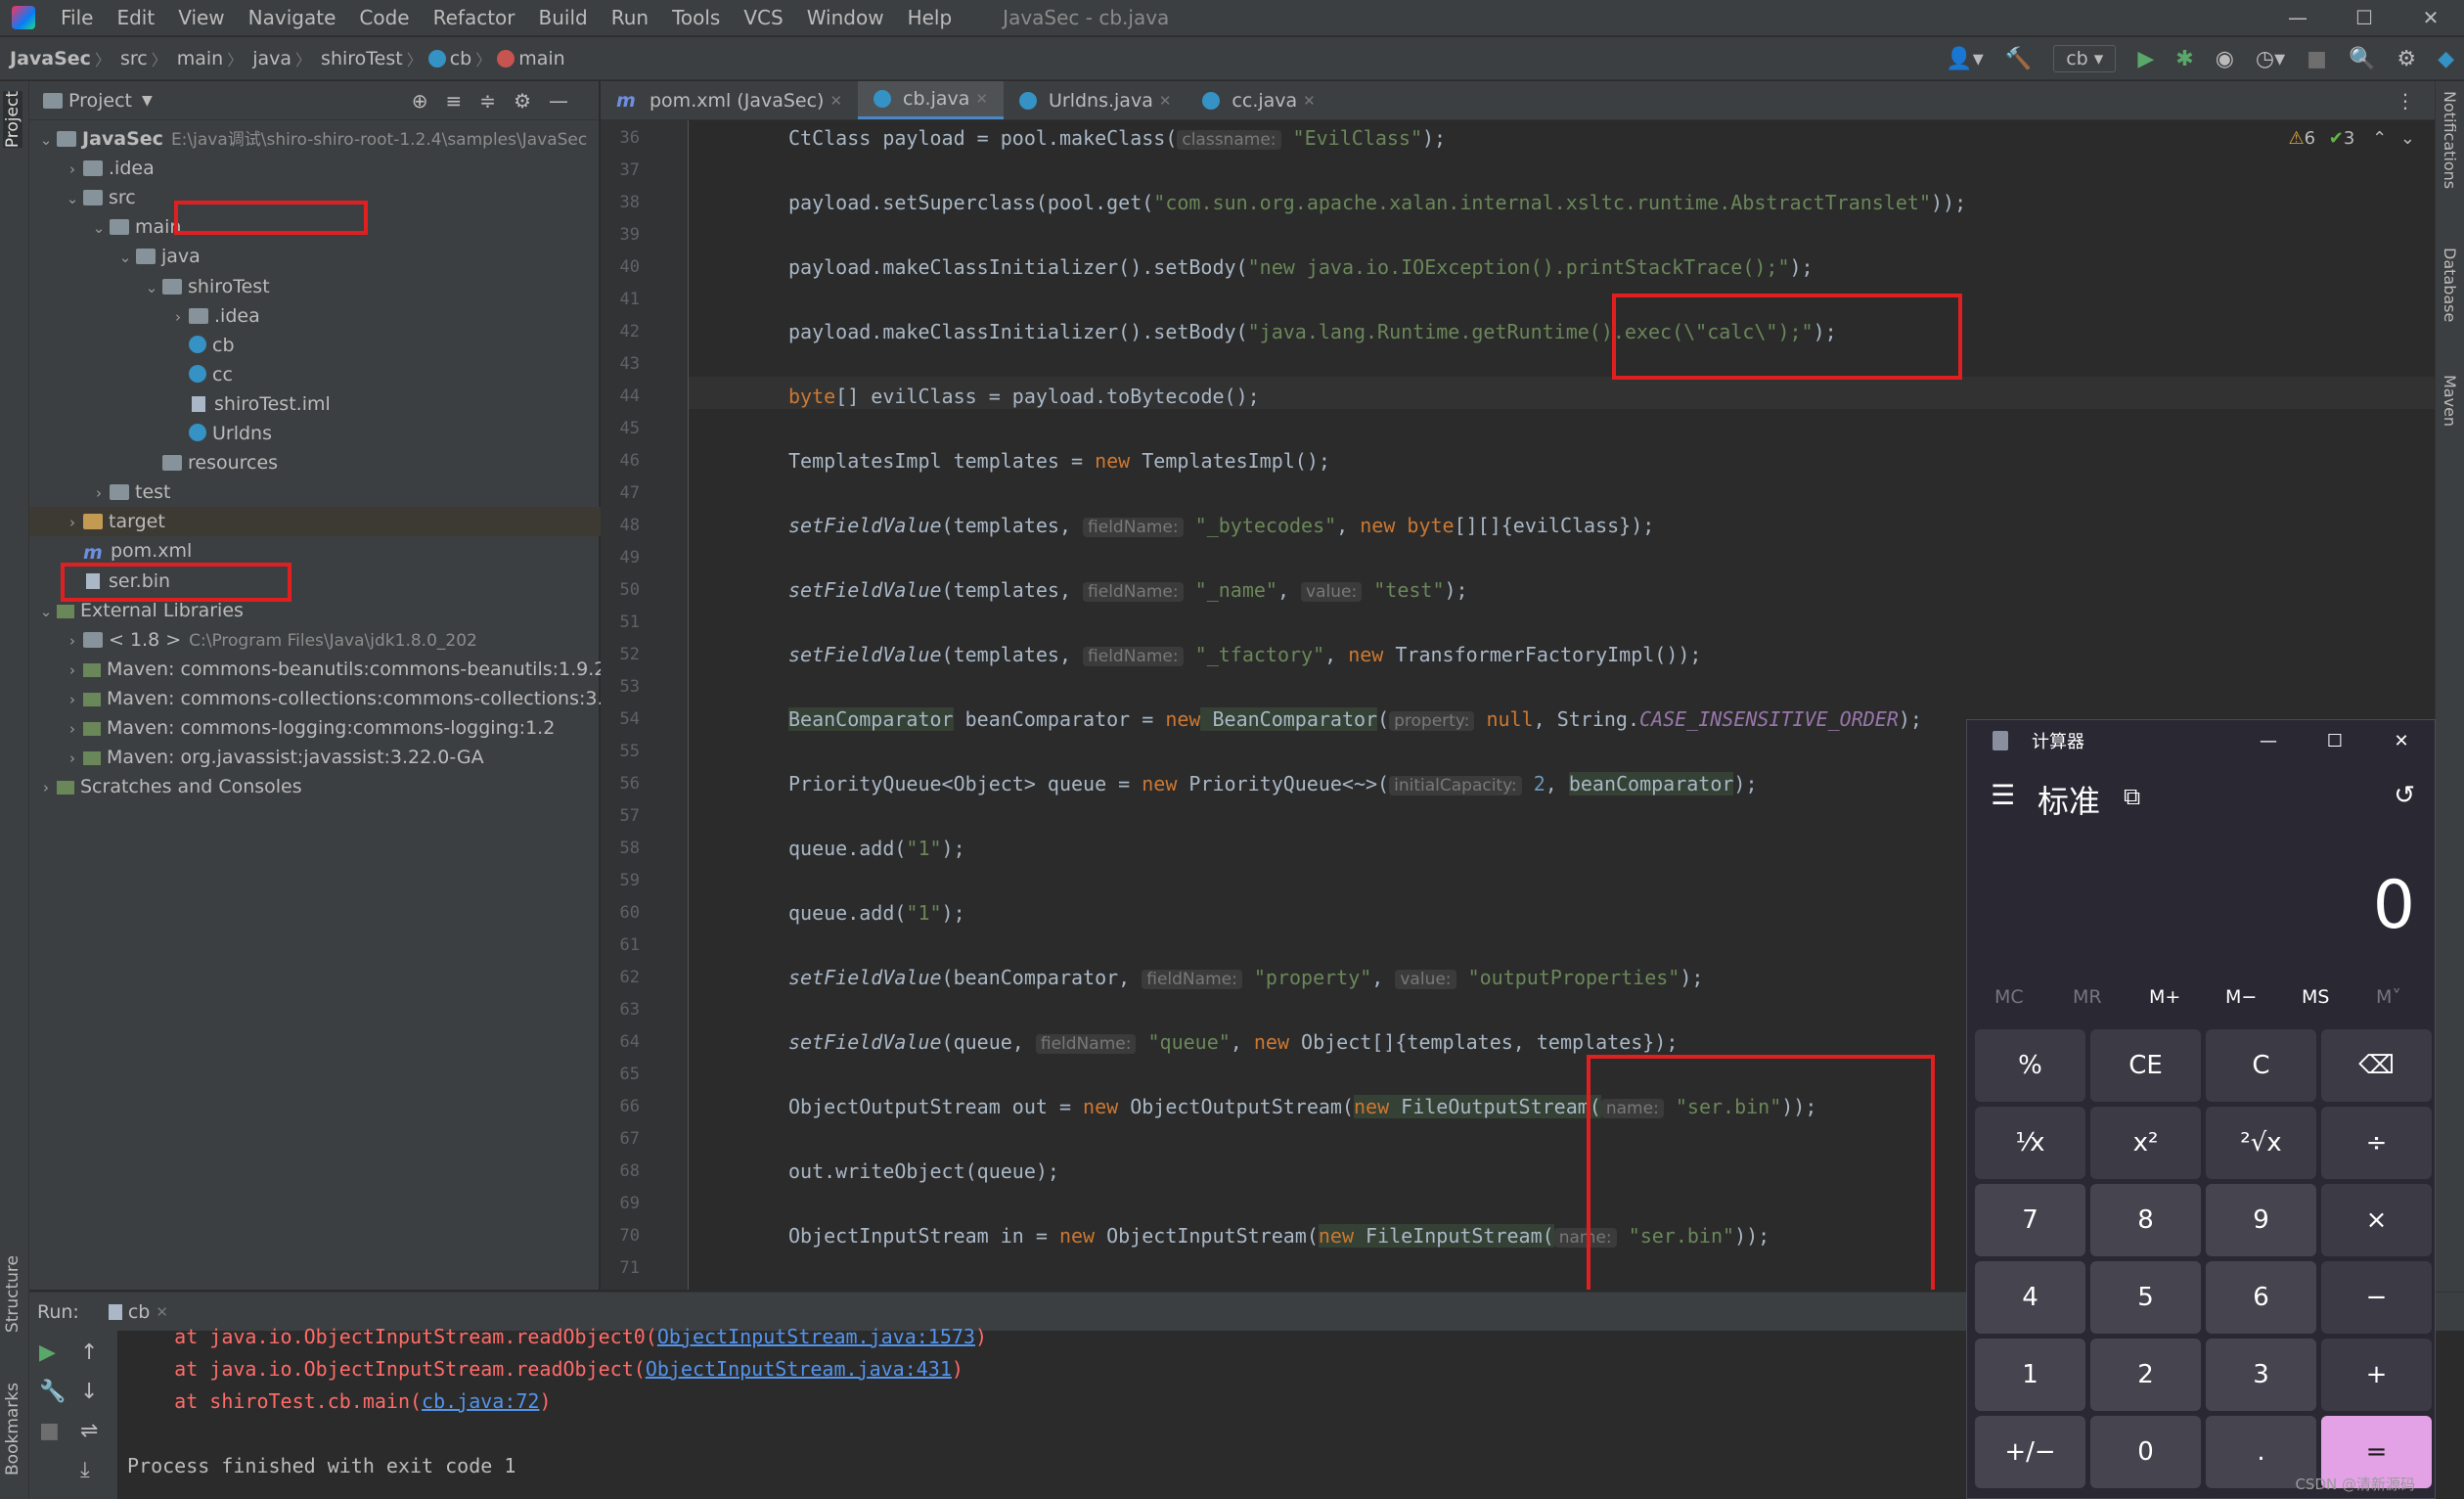 The width and height of the screenshot is (2464, 1499). Describe the element at coordinates (463, 101) in the screenshot. I see `expand-all-icon: ≡` at that location.